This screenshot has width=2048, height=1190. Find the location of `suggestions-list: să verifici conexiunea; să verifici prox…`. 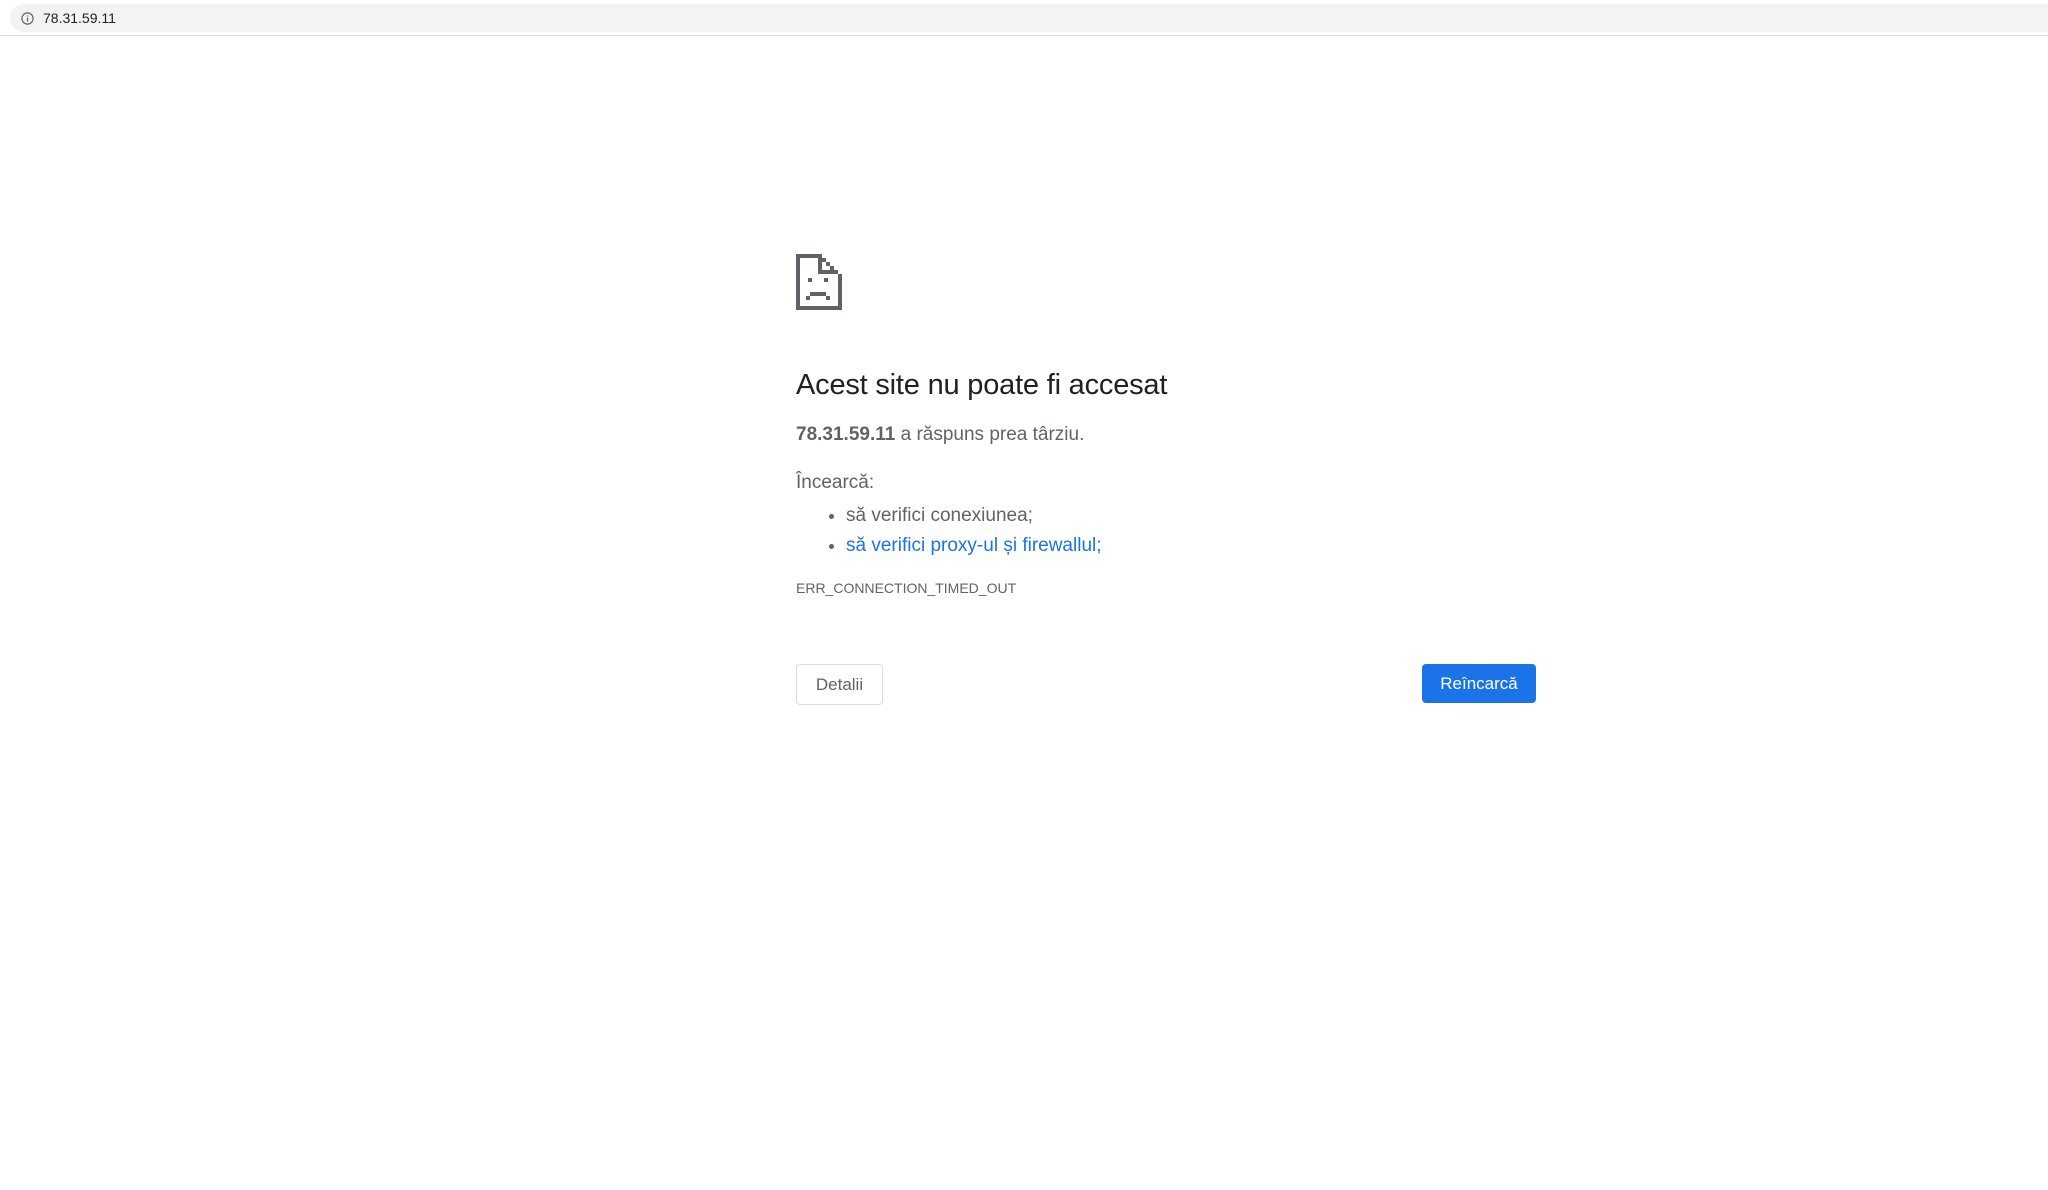

suggestions-list: să verifici conexiunea; să verifici prox… is located at coordinates (1166, 531).